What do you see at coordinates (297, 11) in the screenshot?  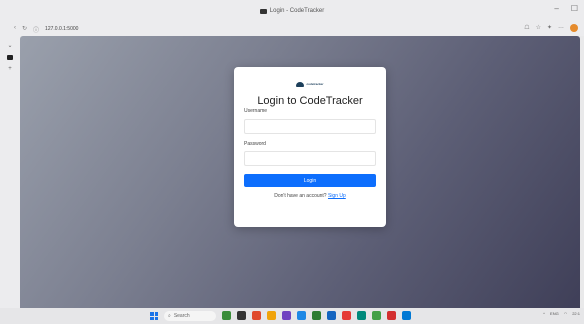 I see `window-title: Login - CodeTracker` at bounding box center [297, 11].